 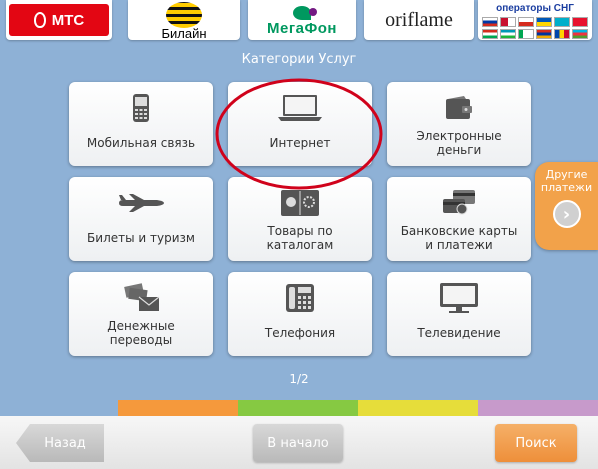 What do you see at coordinates (305, 12) in the screenshot?
I see `megafon-logo-icon` at bounding box center [305, 12].